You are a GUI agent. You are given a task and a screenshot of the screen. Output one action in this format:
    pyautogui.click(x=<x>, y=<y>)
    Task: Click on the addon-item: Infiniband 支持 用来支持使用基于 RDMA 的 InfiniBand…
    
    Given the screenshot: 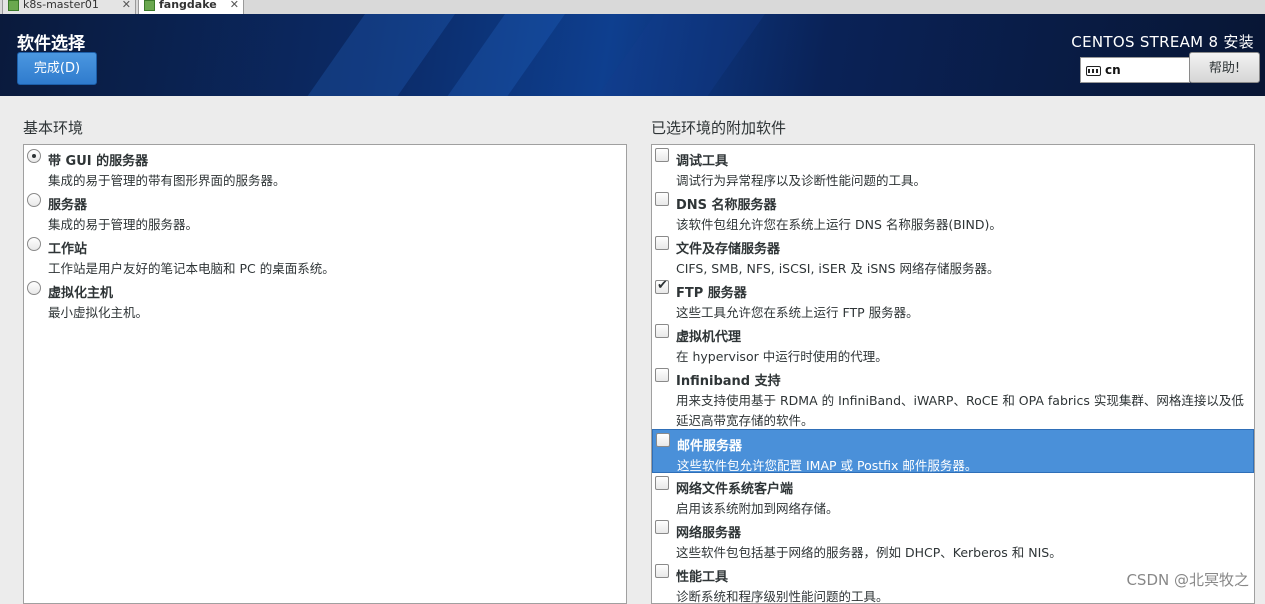 What is the action you would take?
    pyautogui.click(x=953, y=397)
    